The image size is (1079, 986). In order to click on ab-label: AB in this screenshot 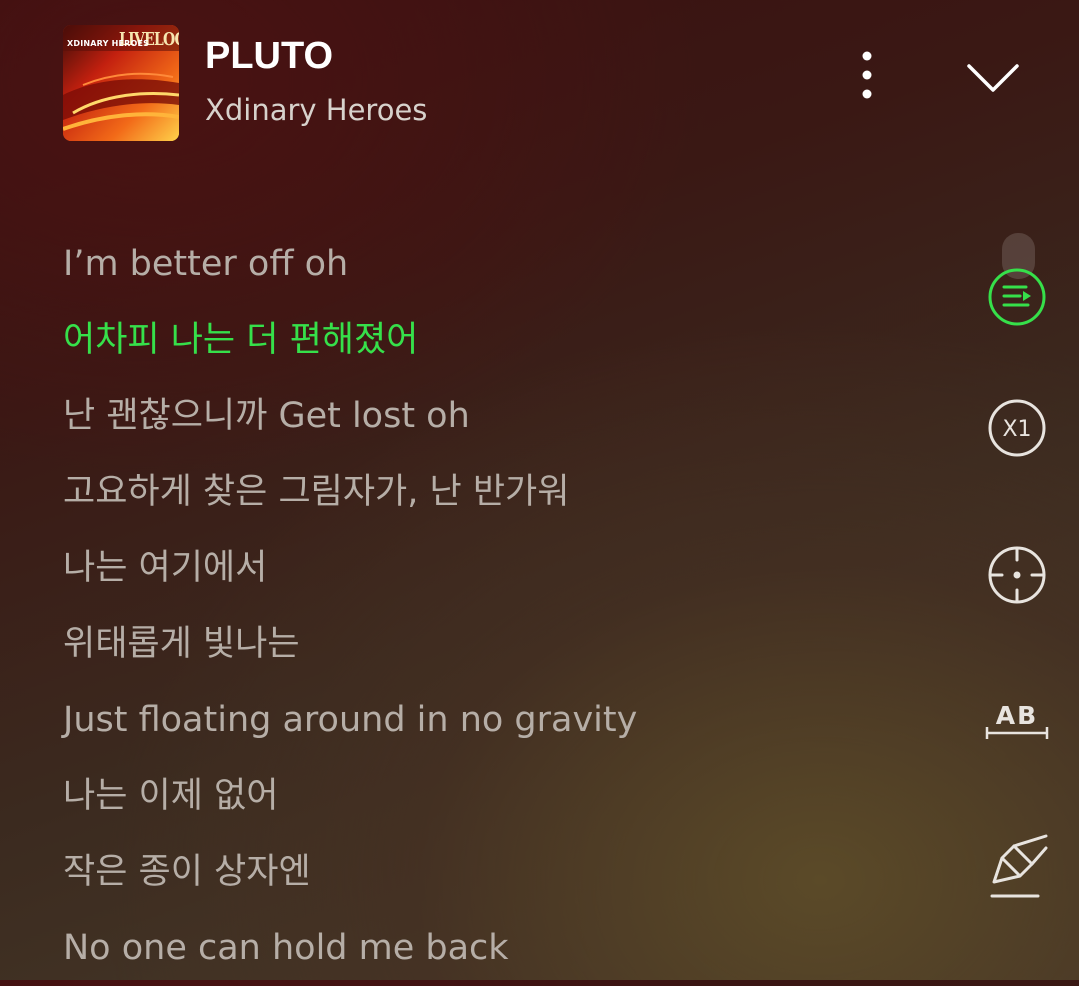, I will do `click(1017, 715)`.